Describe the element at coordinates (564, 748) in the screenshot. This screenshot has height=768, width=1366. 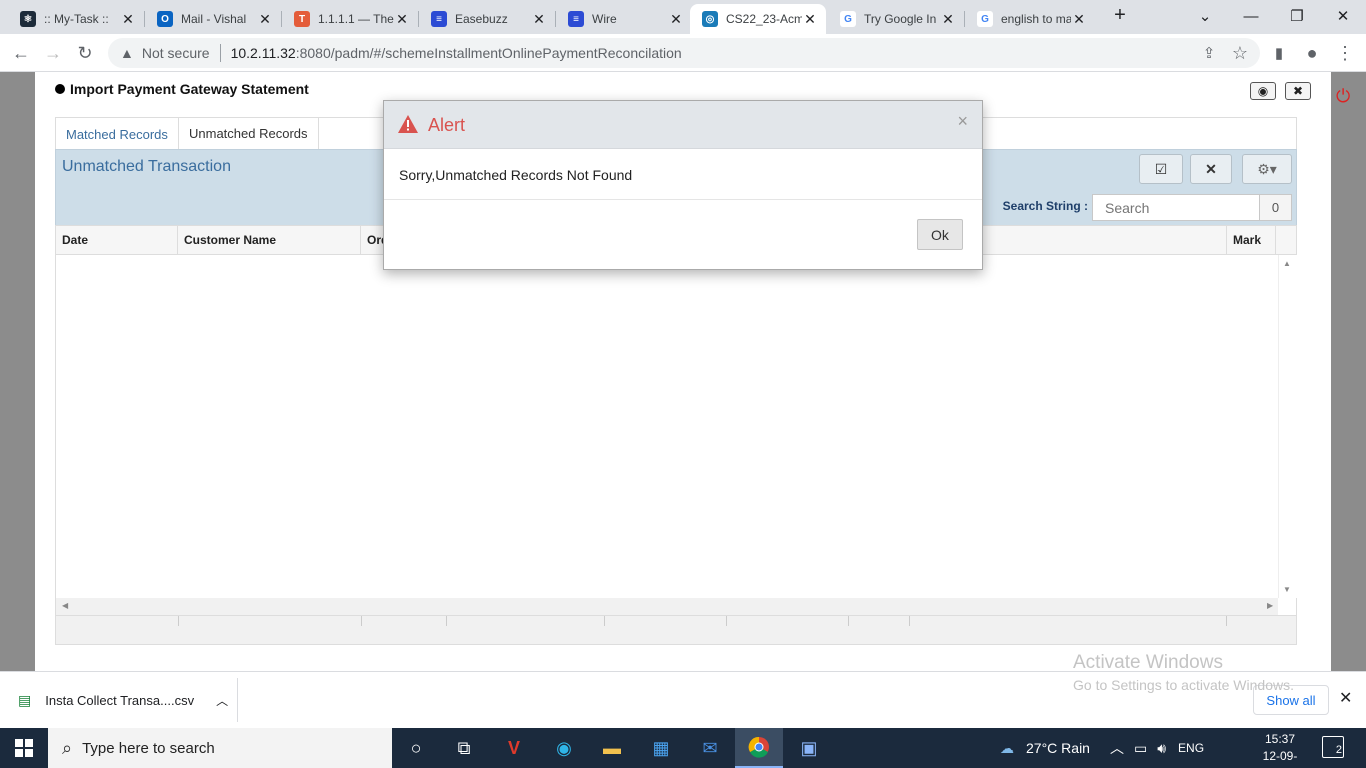
I see `edge-icon: ◉` at that location.